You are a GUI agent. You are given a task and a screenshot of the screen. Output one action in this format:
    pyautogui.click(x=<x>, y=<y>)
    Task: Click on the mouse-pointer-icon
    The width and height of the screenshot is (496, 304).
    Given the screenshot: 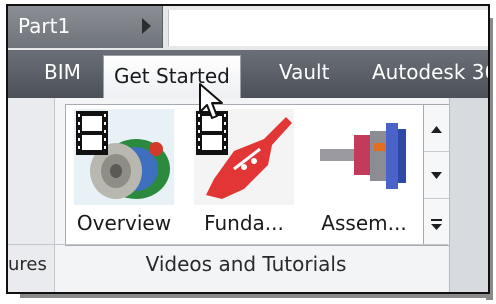 What is the action you would take?
    pyautogui.click(x=211, y=101)
    